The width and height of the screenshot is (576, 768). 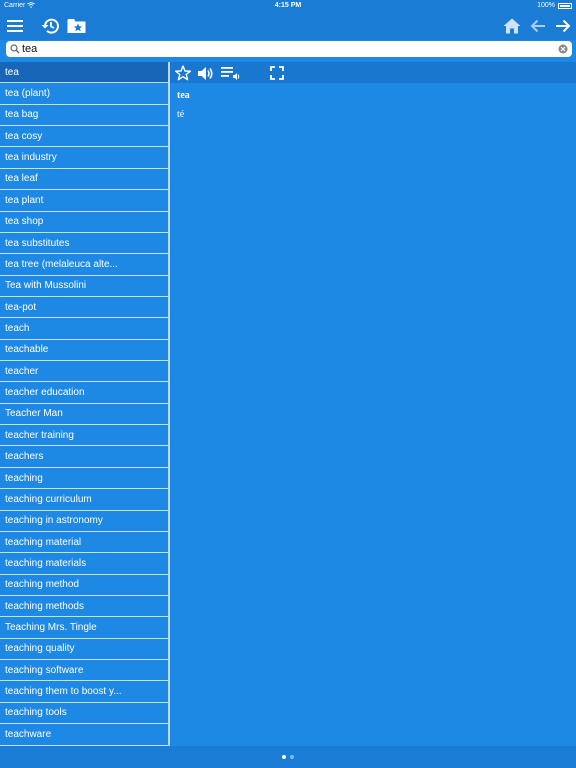 What do you see at coordinates (292, 757) in the screenshot?
I see `page-dot` at bounding box center [292, 757].